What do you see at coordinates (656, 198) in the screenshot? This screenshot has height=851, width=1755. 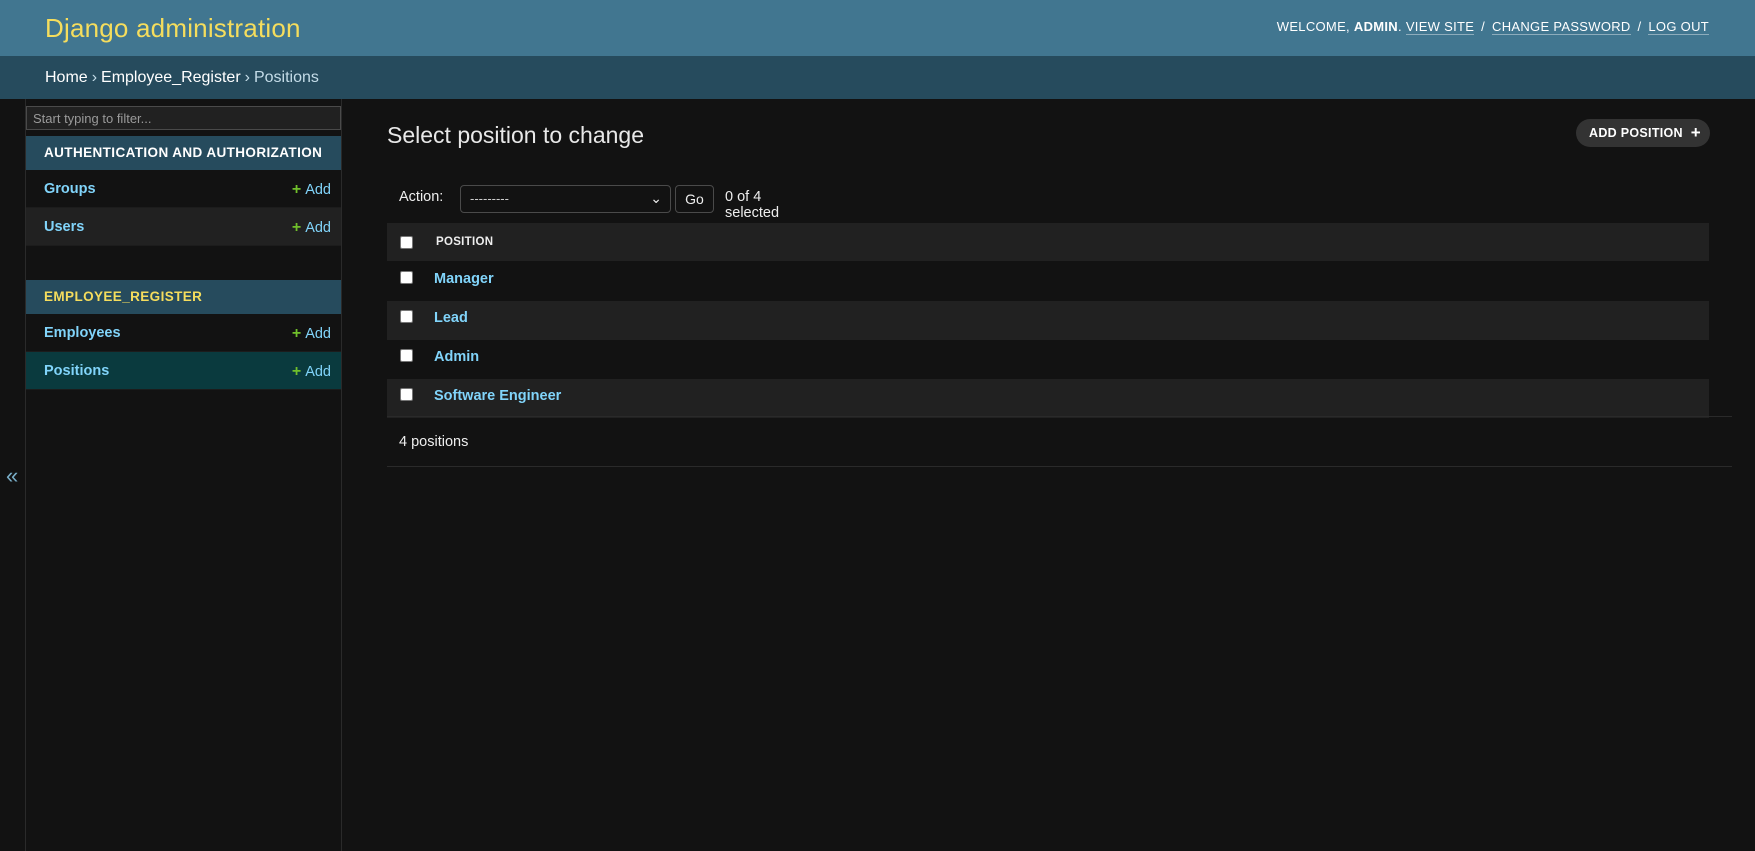 I see `chevron-down-icon: ⌄` at bounding box center [656, 198].